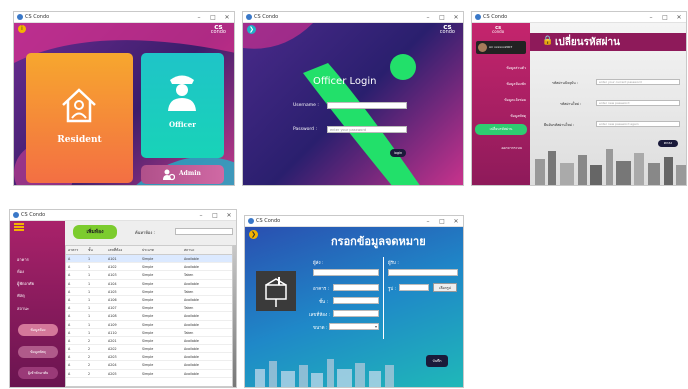  Describe the element at coordinates (324, 302) in the screenshot. I see `floor-label: ชั้น :` at that location.